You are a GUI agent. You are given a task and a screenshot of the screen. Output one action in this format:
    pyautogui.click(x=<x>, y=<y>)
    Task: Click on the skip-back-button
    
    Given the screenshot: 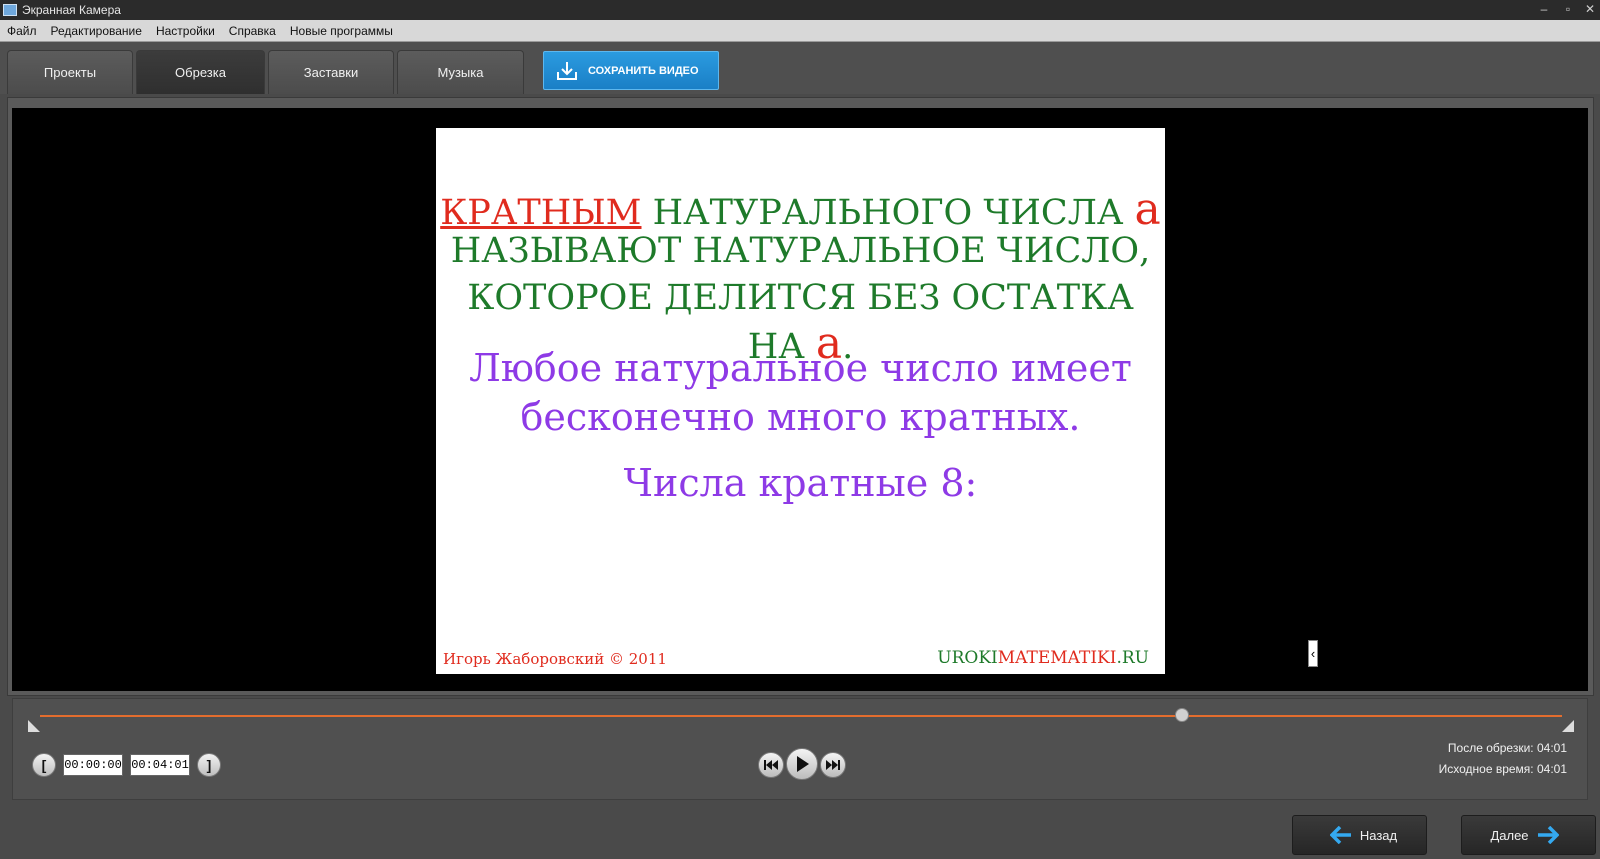 What is the action you would take?
    pyautogui.click(x=771, y=765)
    